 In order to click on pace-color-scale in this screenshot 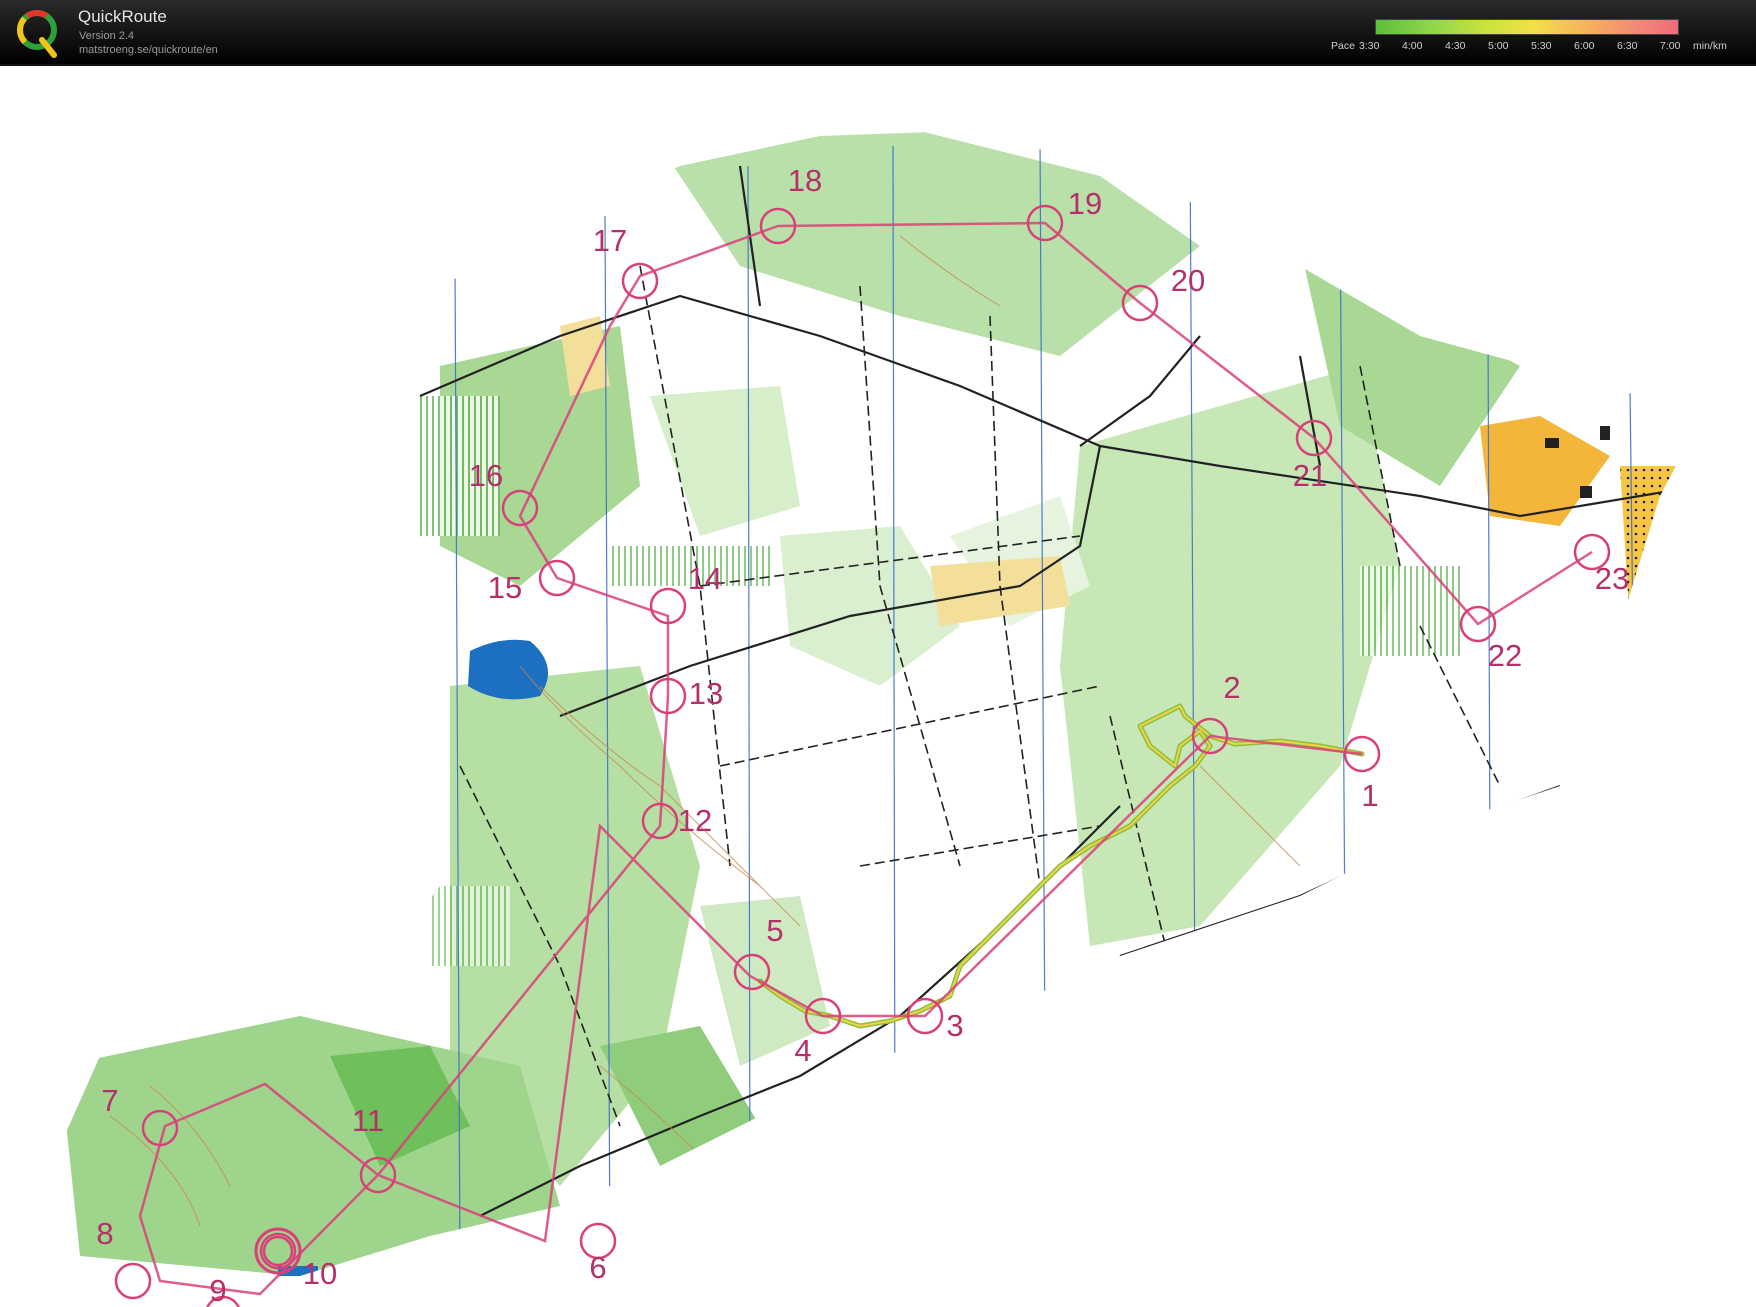, I will do `click(1527, 27)`.